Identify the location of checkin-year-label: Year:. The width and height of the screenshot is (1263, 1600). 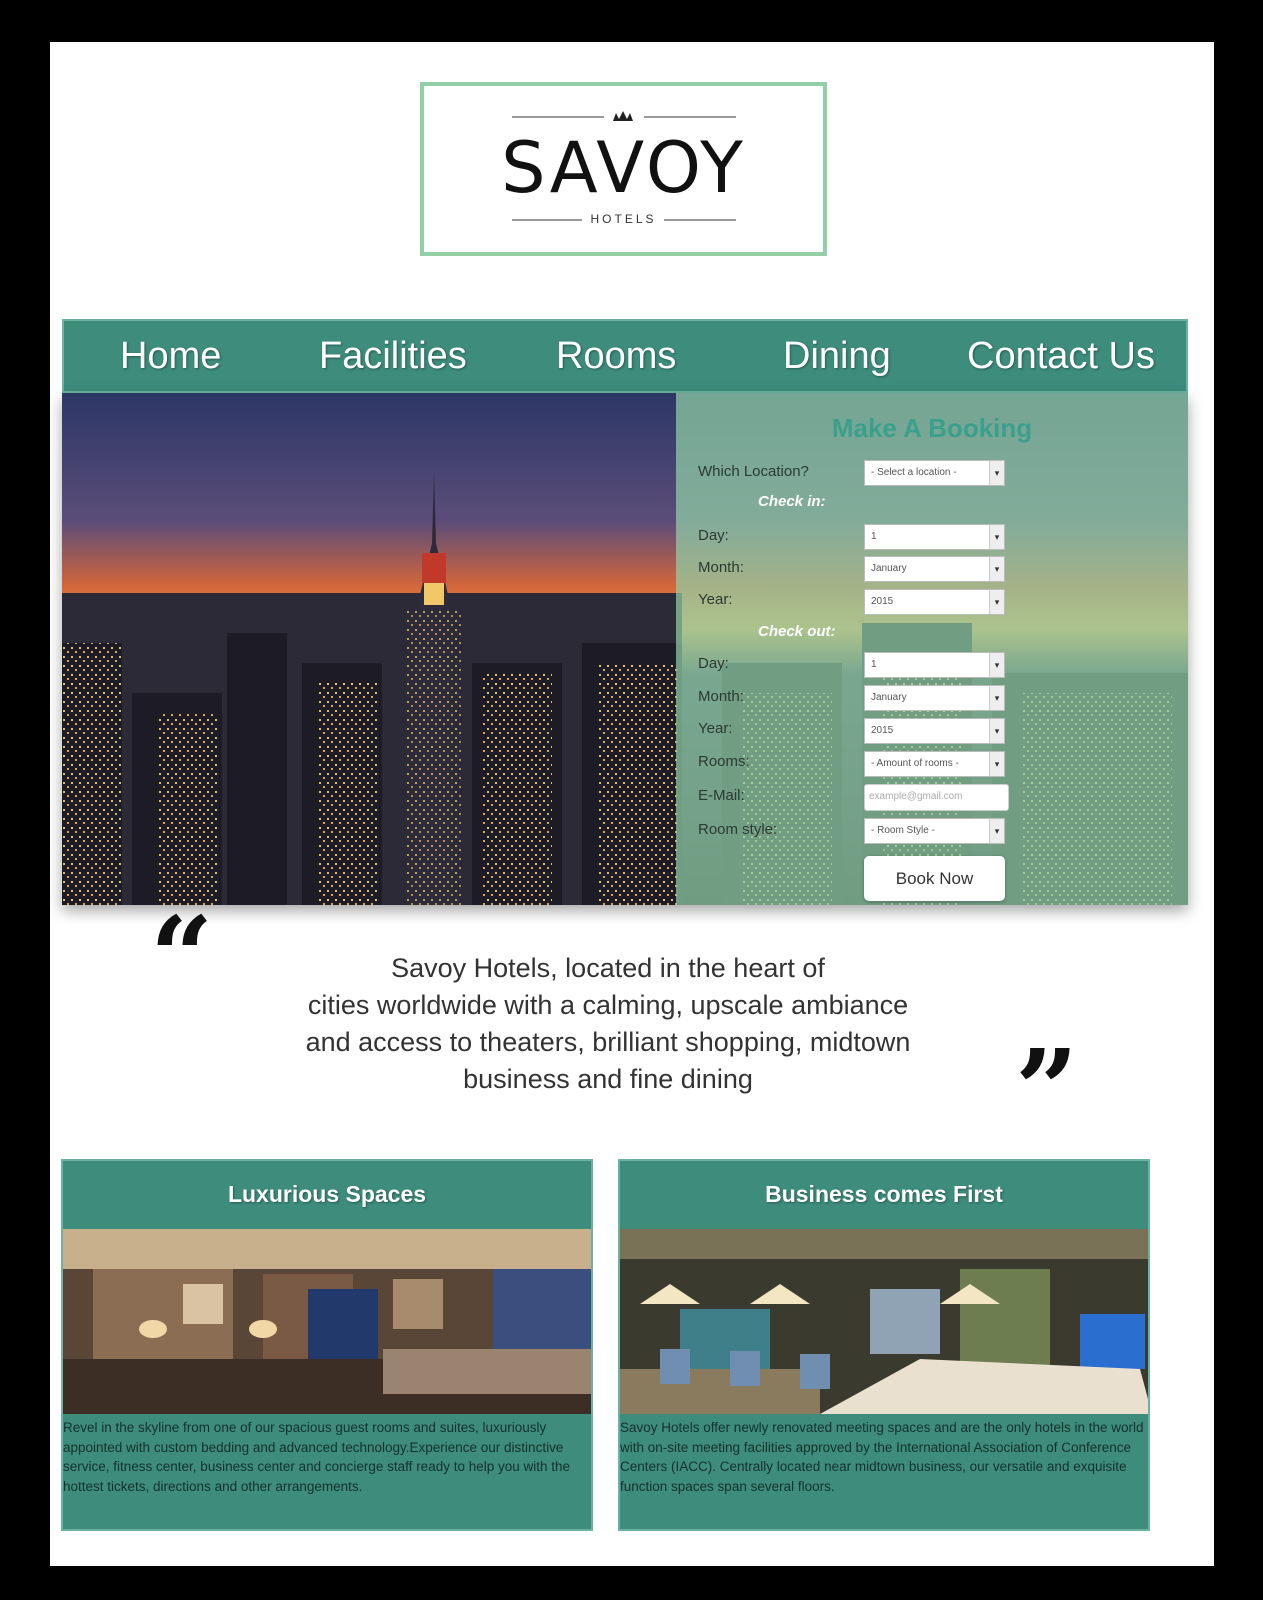
(715, 599).